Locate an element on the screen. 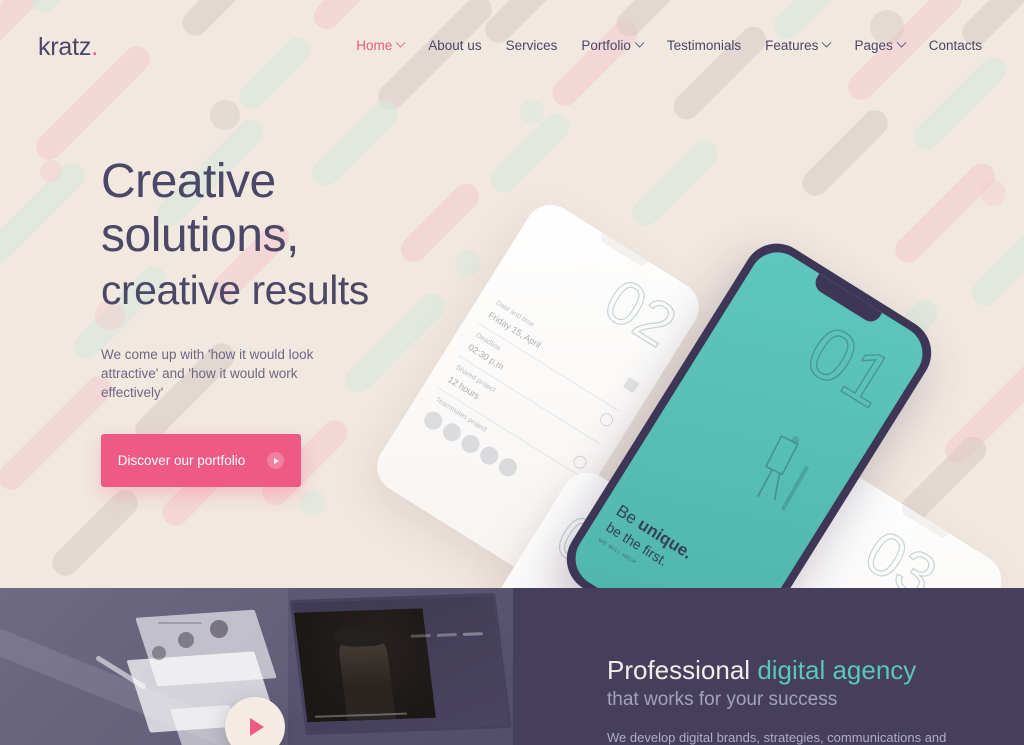  nav-item-pages: Pages is located at coordinates (879, 45).